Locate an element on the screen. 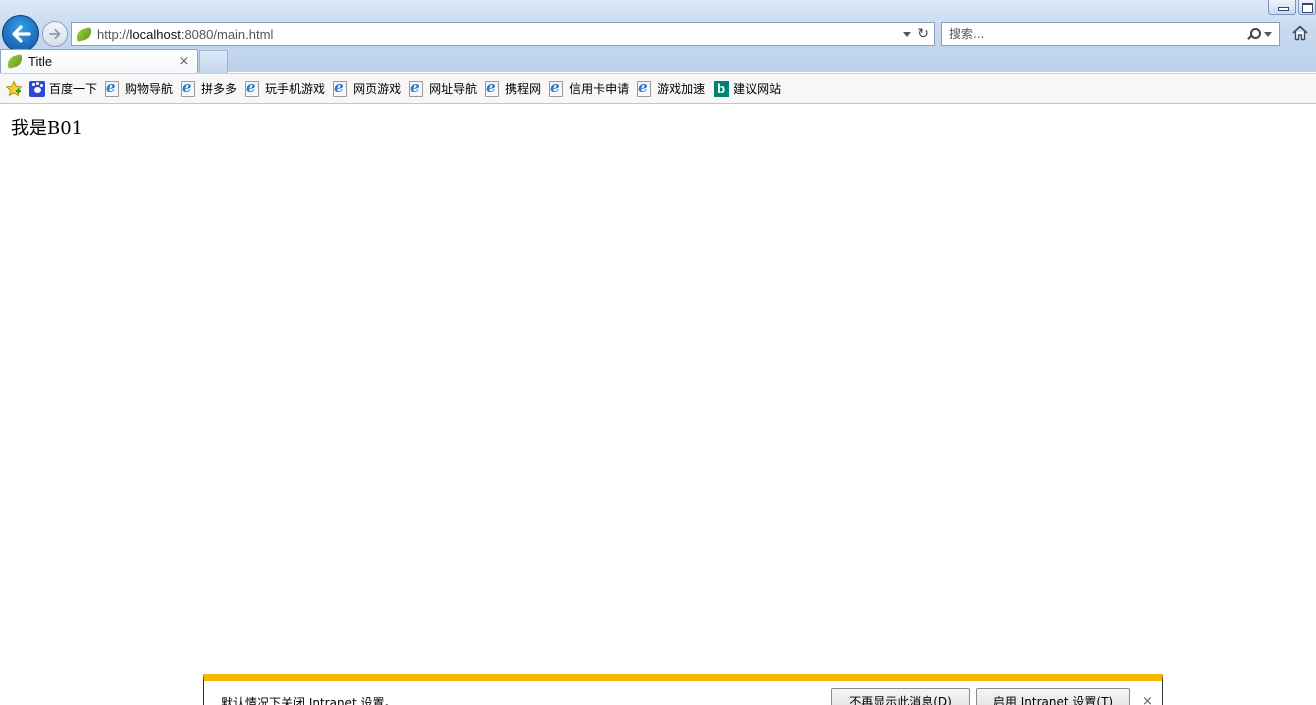 Image resolution: width=1316 pixels, height=705 pixels. back-button is located at coordinates (20, 33).